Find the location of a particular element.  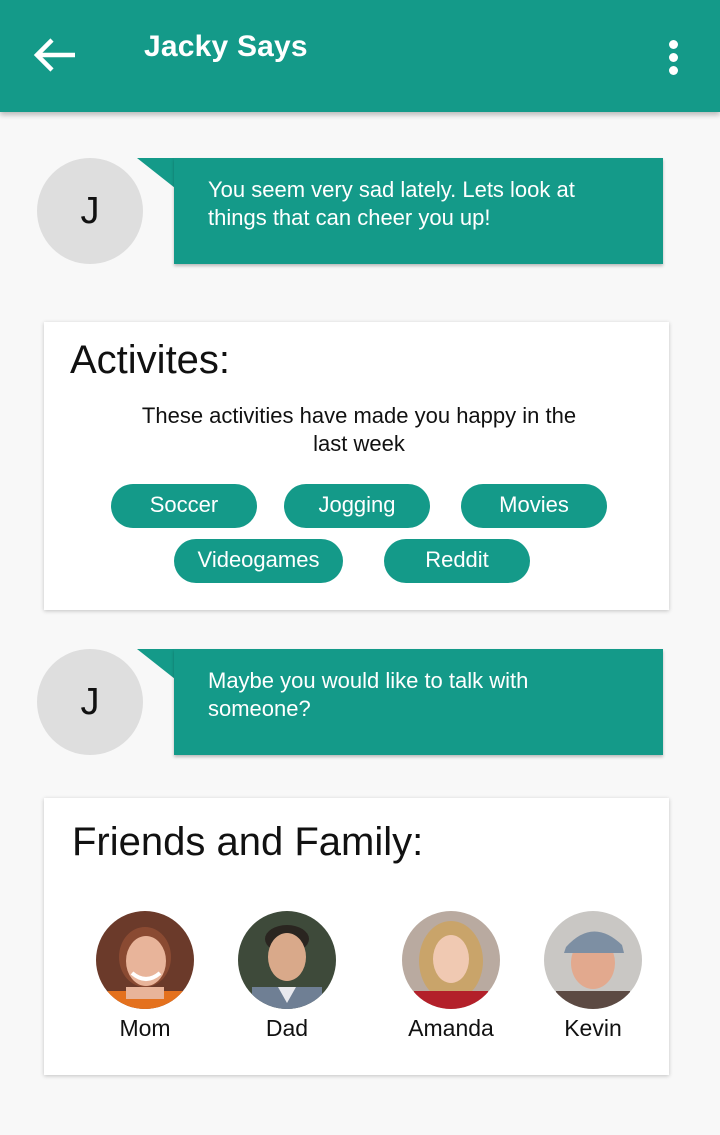

contact-mom: Mom is located at coordinates (145, 976).